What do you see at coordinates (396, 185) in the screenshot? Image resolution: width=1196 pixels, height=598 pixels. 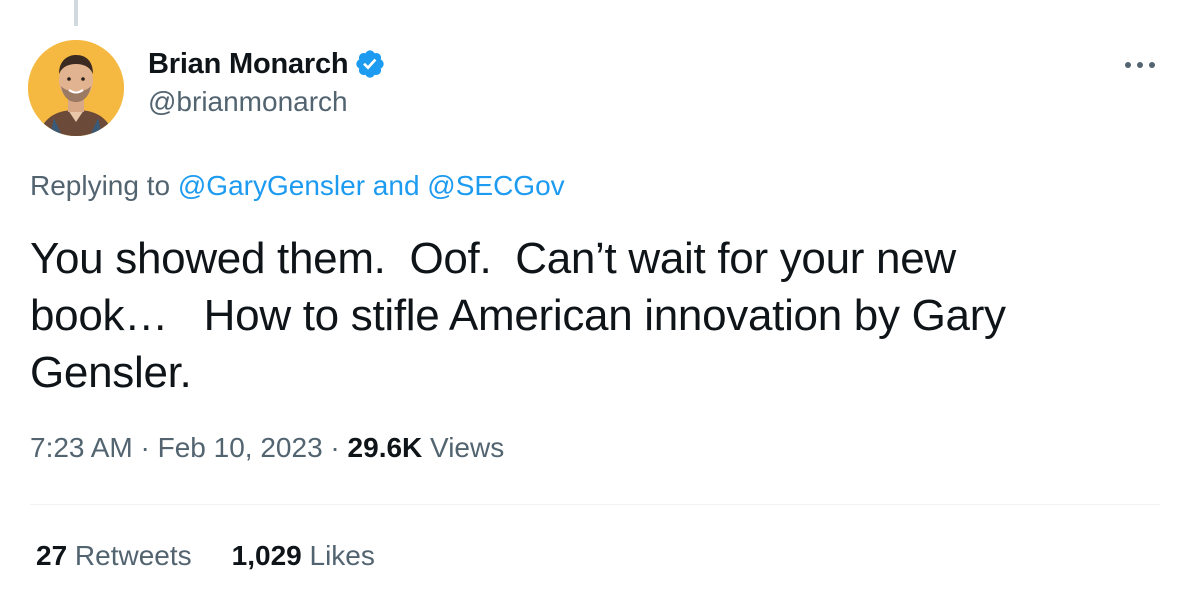 I see `replying-to-joiner: and` at bounding box center [396, 185].